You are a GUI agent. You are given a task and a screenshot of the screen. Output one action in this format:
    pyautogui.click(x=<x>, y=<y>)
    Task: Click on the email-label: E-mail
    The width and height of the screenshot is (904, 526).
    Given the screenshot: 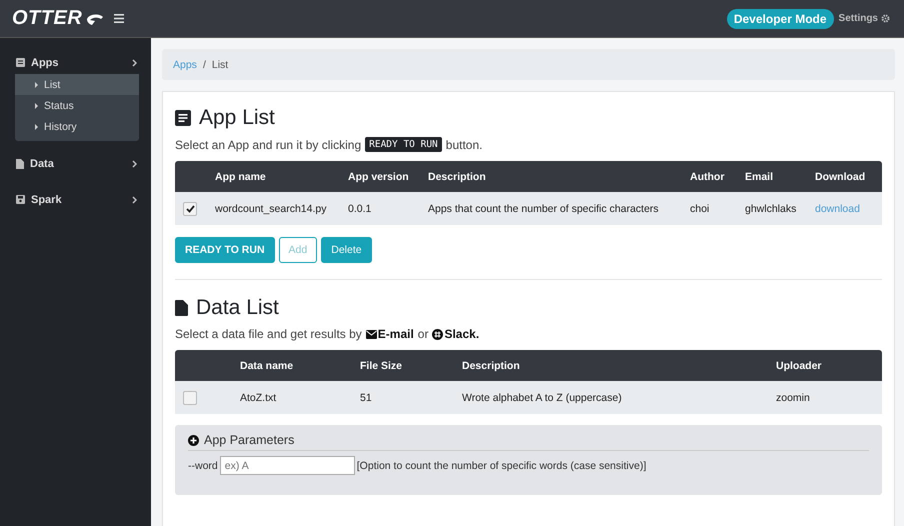 What is the action you would take?
    pyautogui.click(x=396, y=334)
    